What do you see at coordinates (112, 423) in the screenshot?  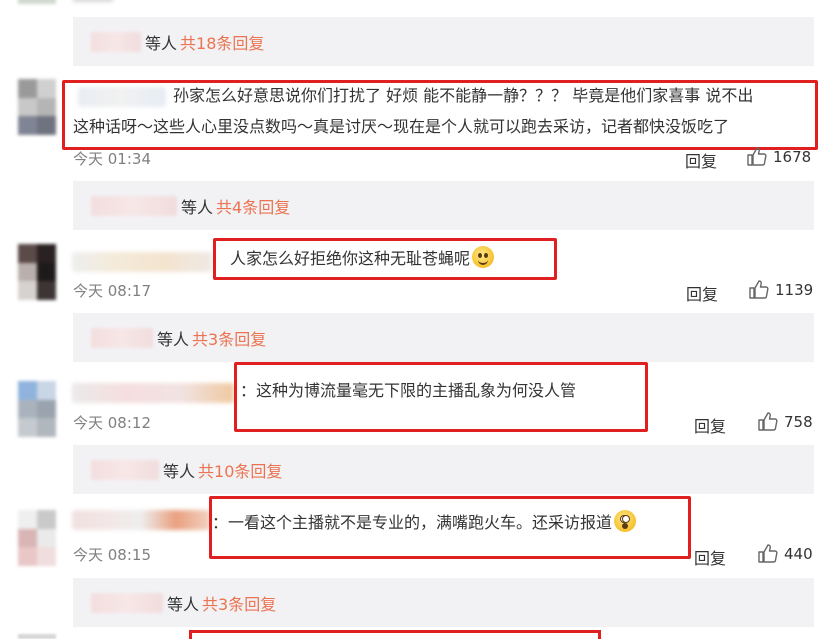 I see `comment-time: 今天 08:12` at bounding box center [112, 423].